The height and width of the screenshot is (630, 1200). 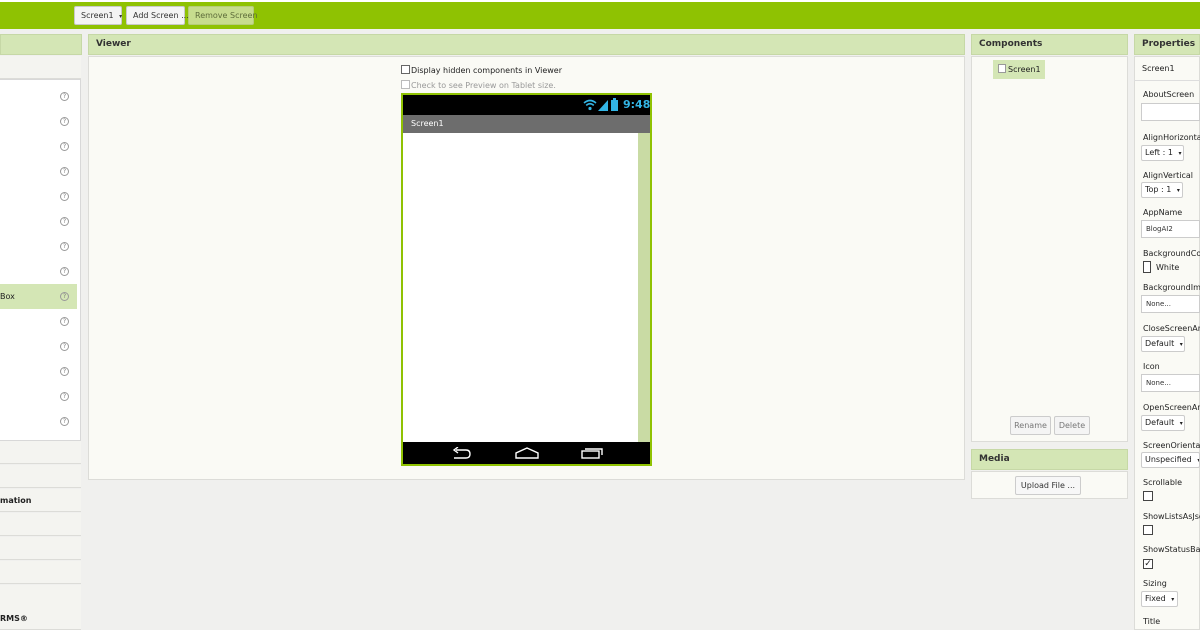 What do you see at coordinates (40, 618) in the screenshot?
I see `palette-category-lego: RMS®` at bounding box center [40, 618].